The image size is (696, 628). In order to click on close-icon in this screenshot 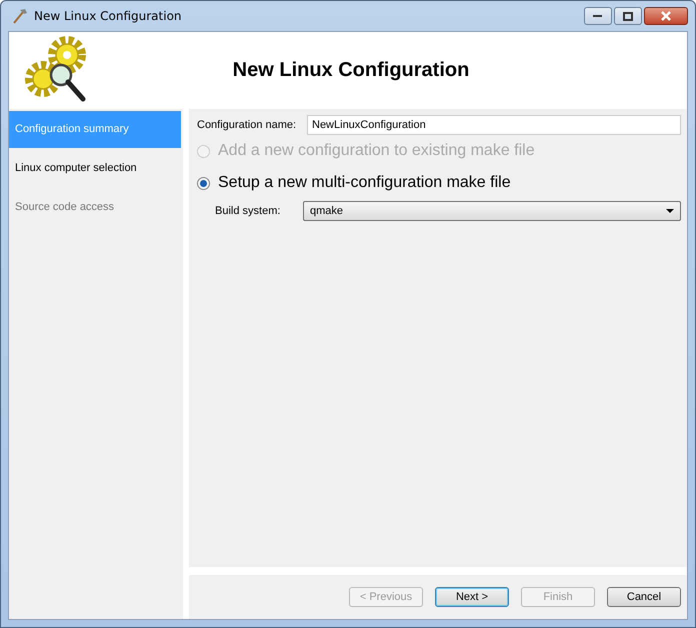, I will do `click(666, 16)`.